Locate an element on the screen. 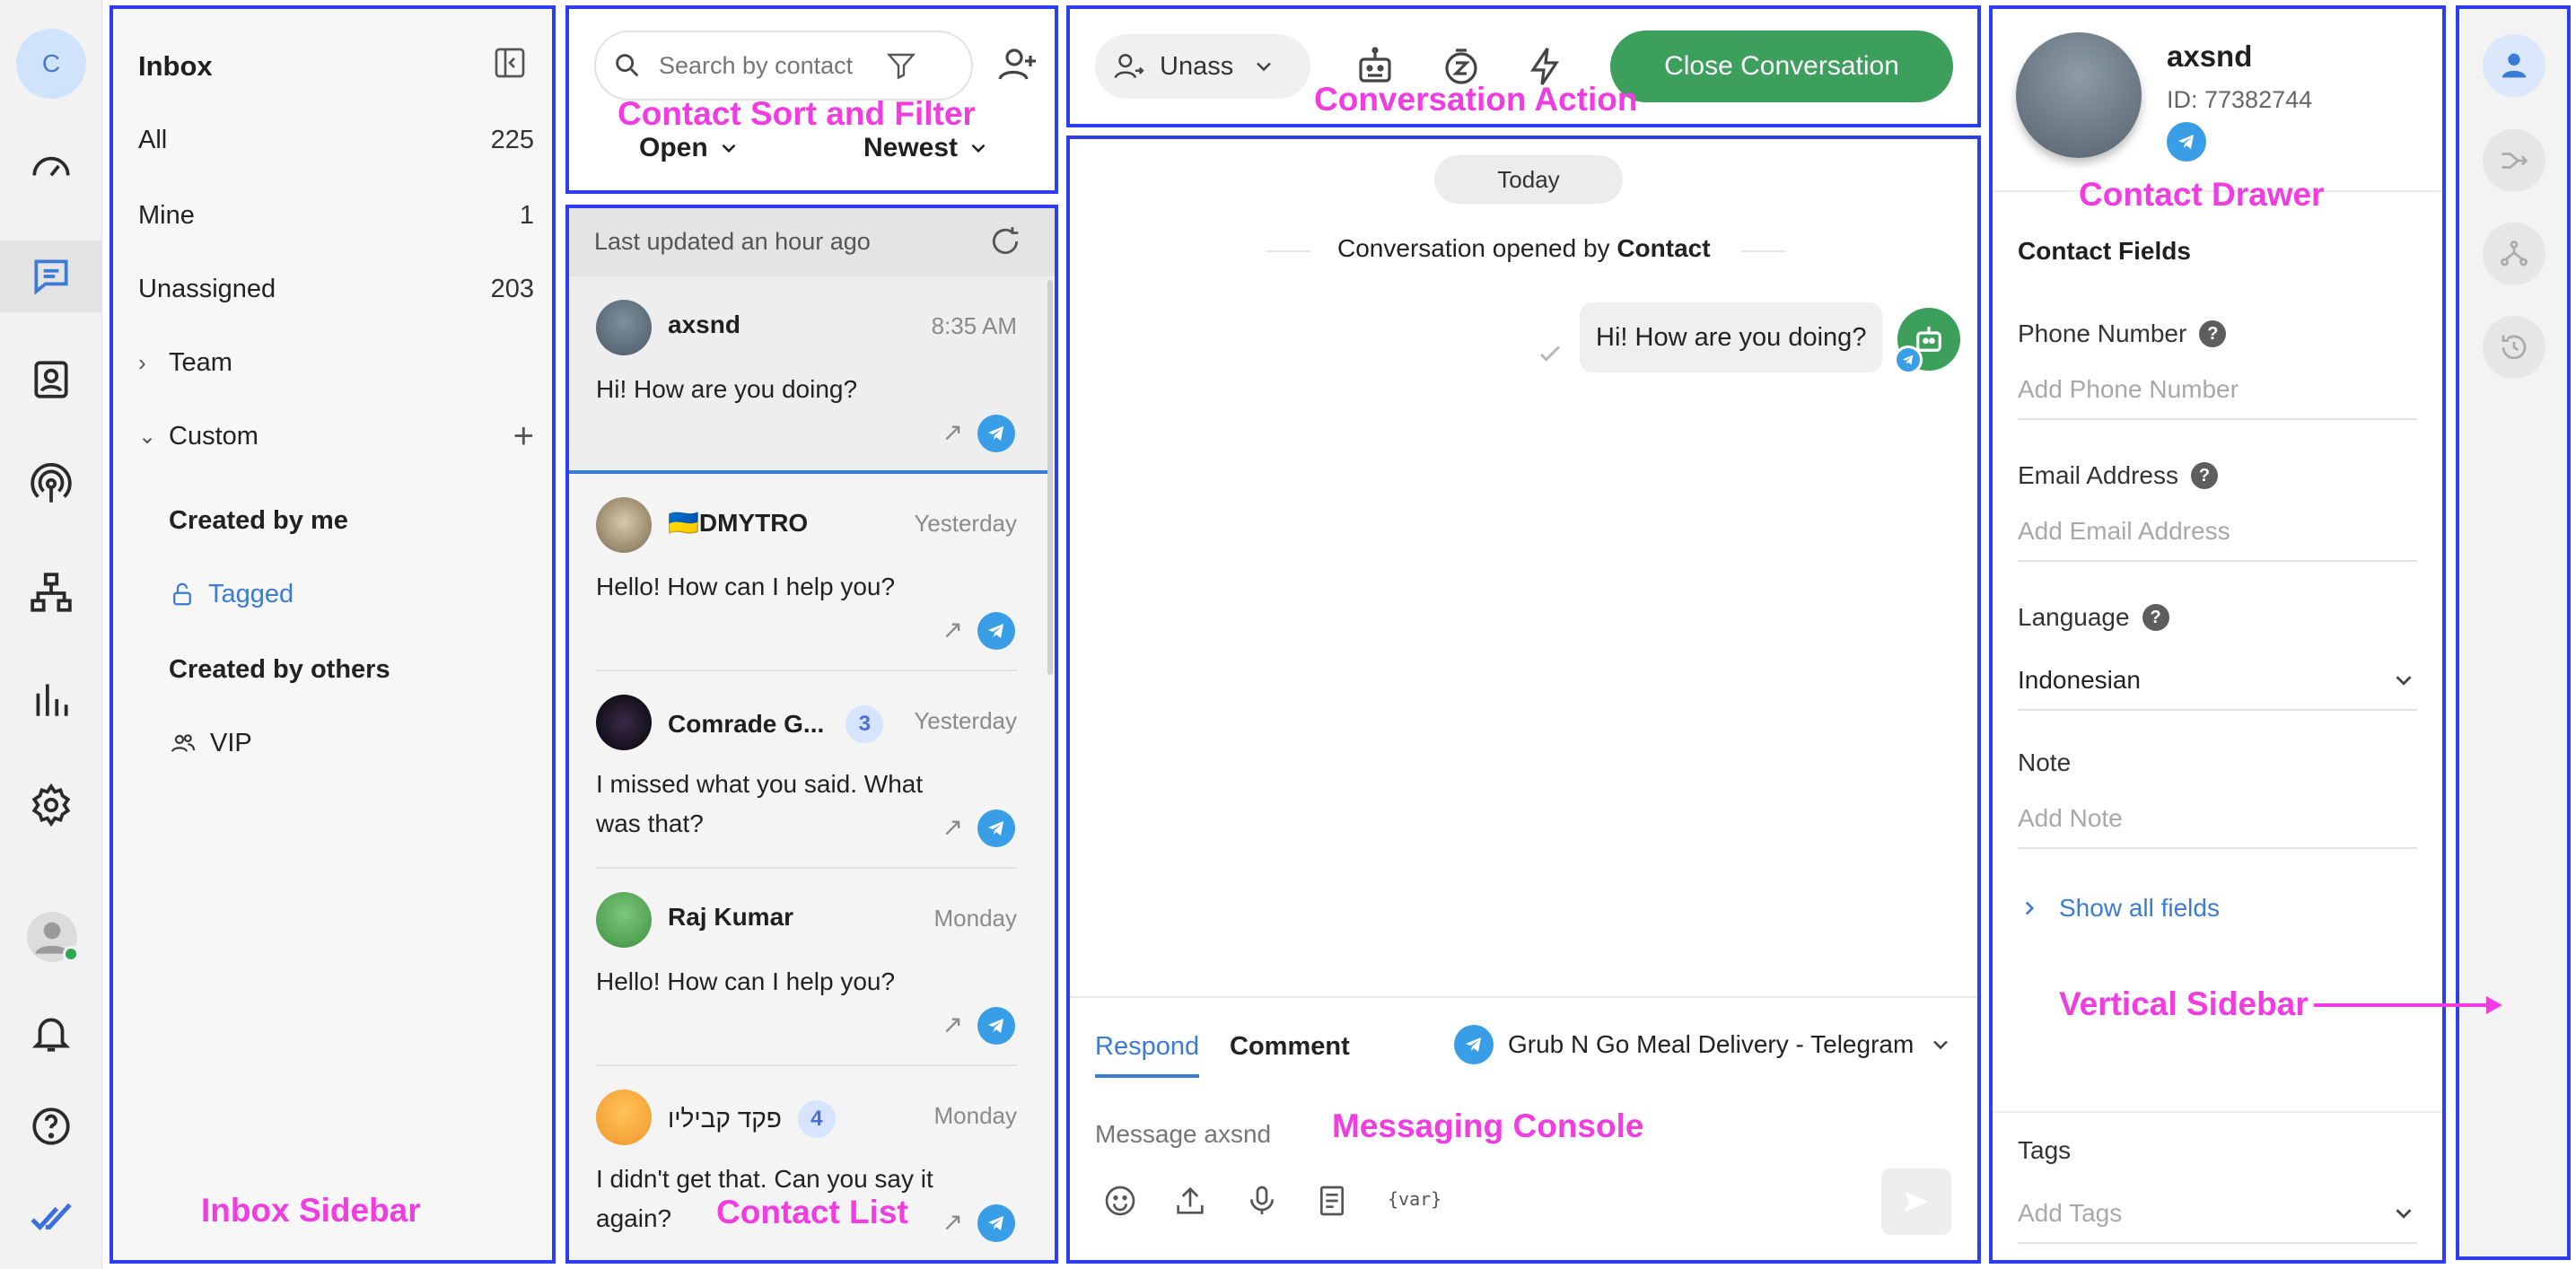 The image size is (2576, 1269). user-avatar is located at coordinates (53, 937).